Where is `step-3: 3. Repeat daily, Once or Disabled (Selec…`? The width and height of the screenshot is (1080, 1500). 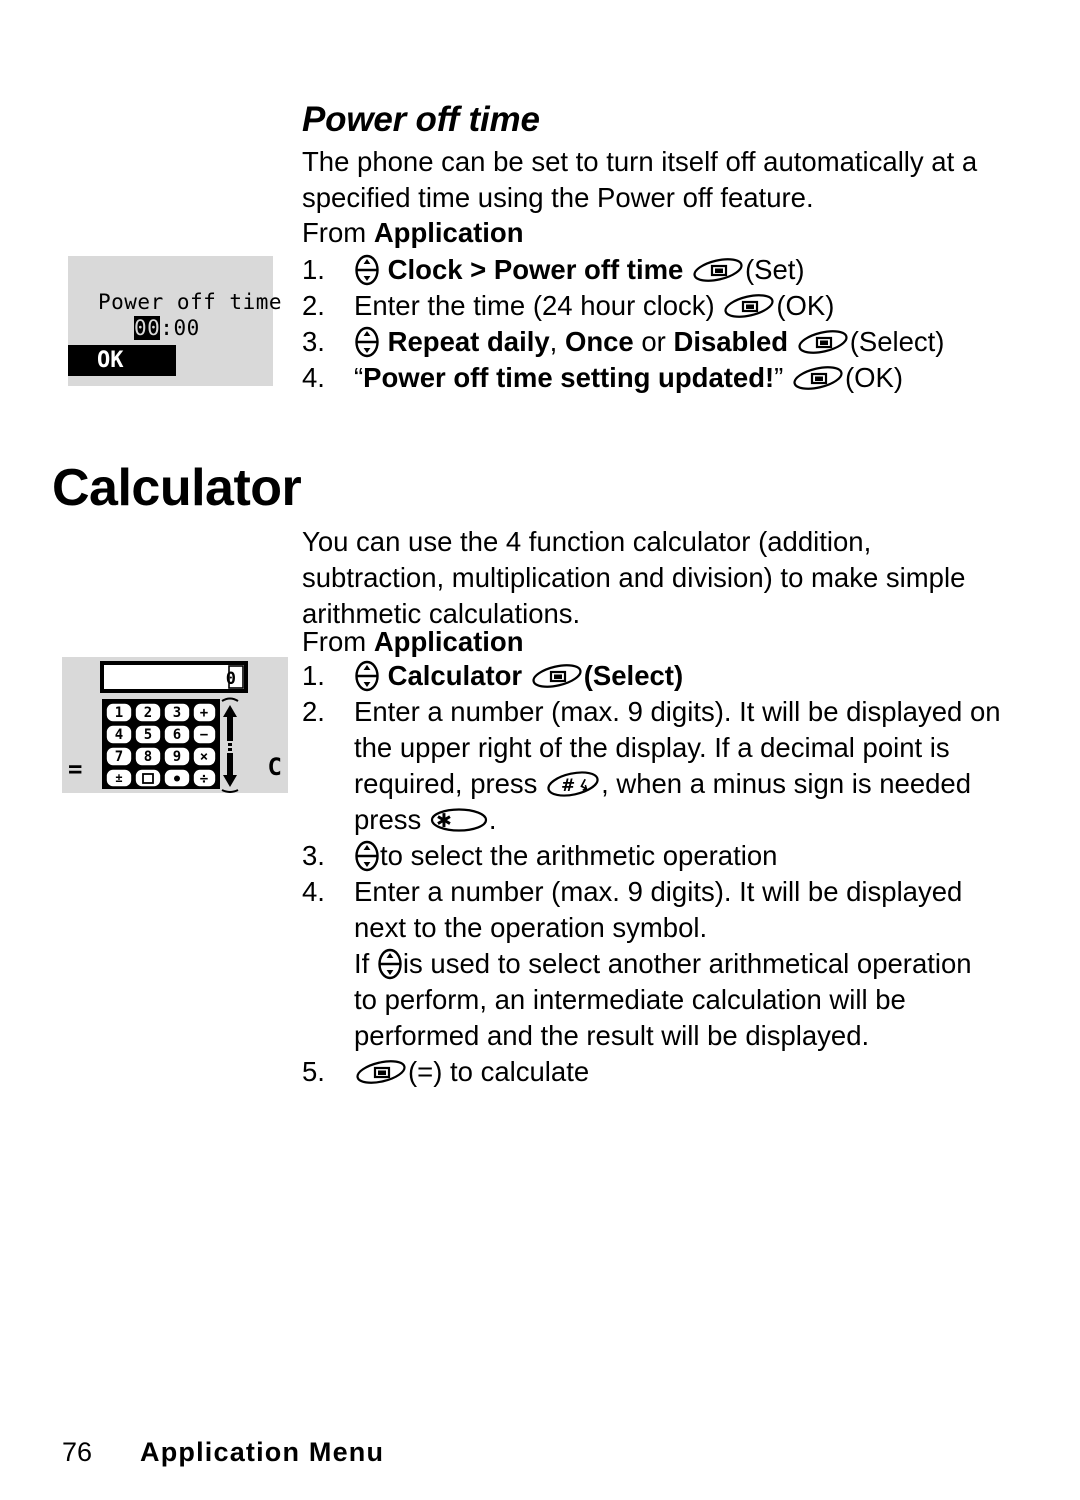
step-3: 3. Repeat daily, Once or Disabled (Selec… is located at coordinates (652, 342).